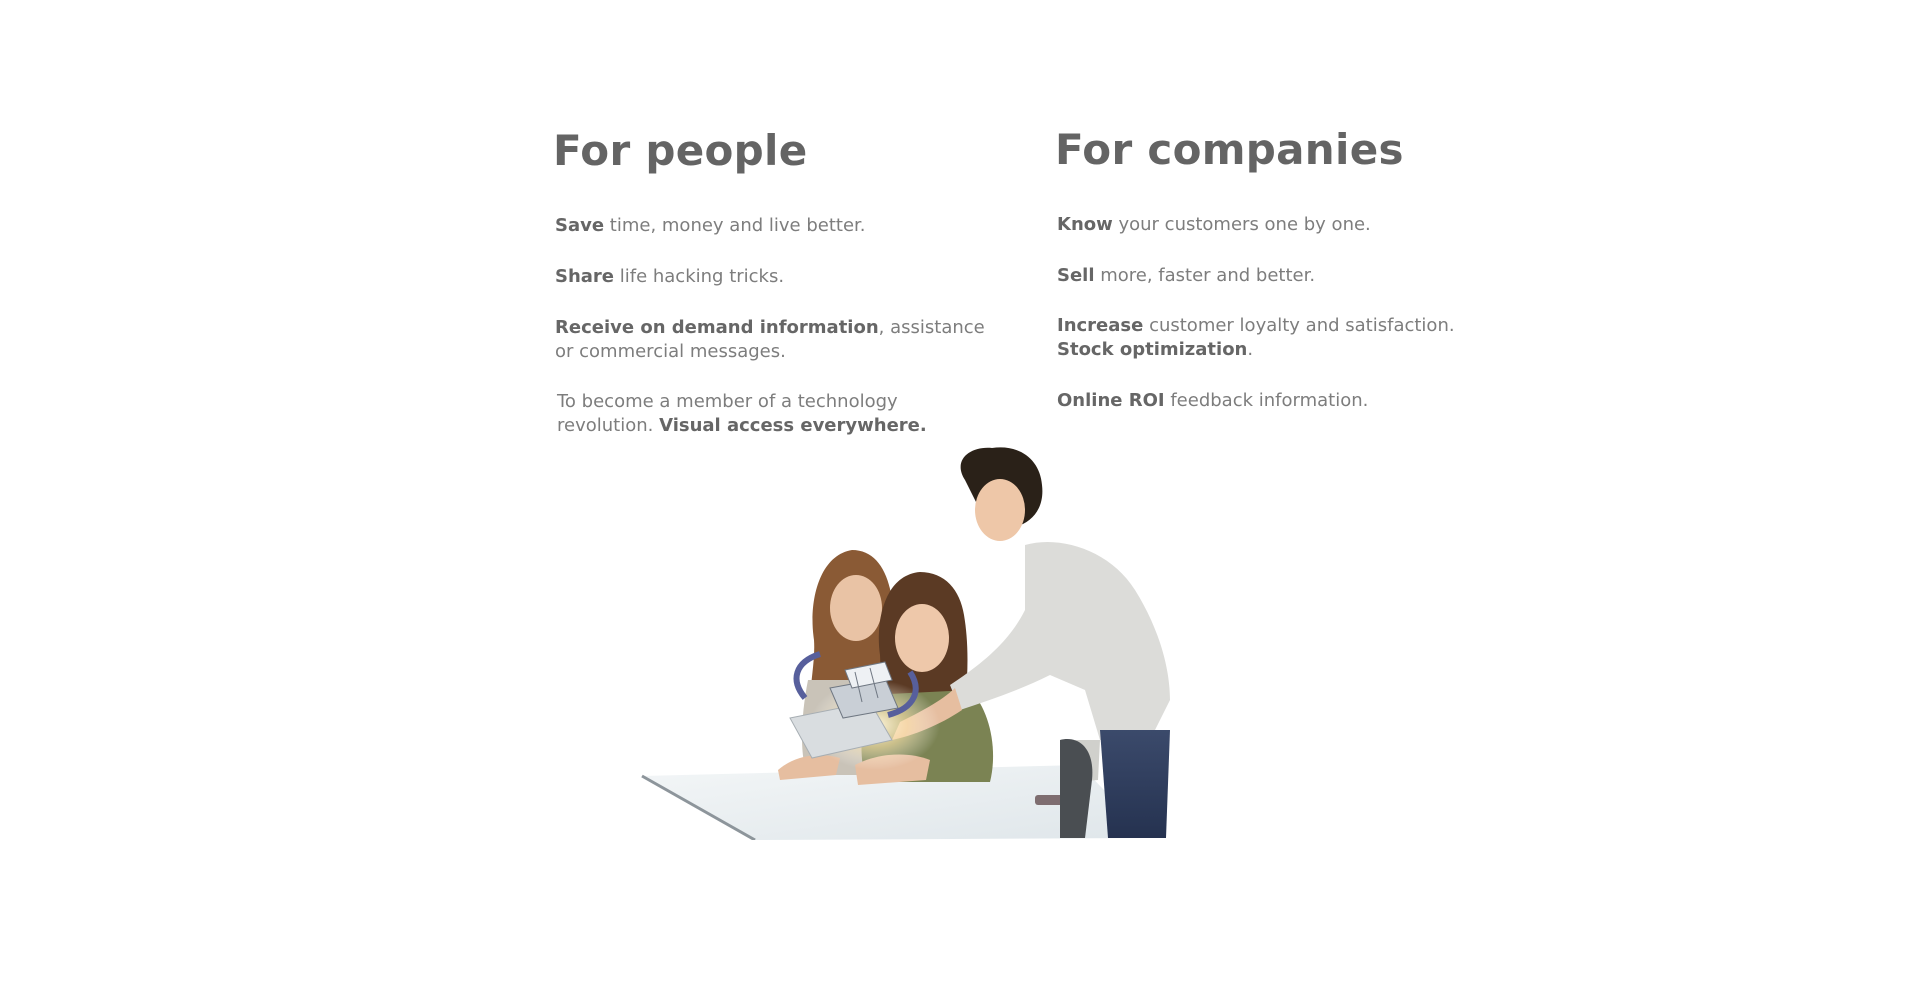  What do you see at coordinates (1266, 400) in the screenshot?
I see `companies-item-roi-text: feedback information.` at bounding box center [1266, 400].